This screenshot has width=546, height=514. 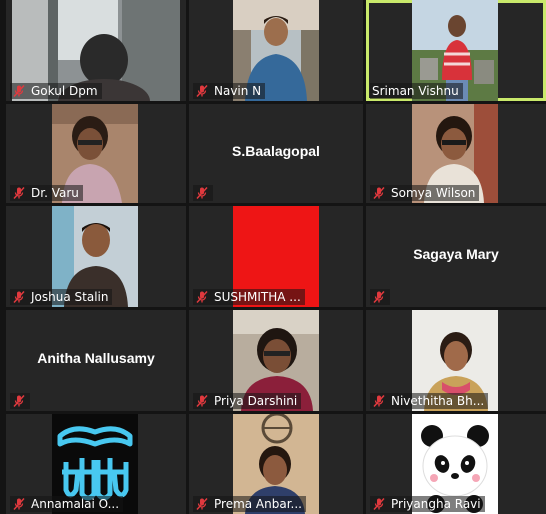 What do you see at coordinates (276, 150) in the screenshot?
I see `participant-display-name: S.Baalagopal` at bounding box center [276, 150].